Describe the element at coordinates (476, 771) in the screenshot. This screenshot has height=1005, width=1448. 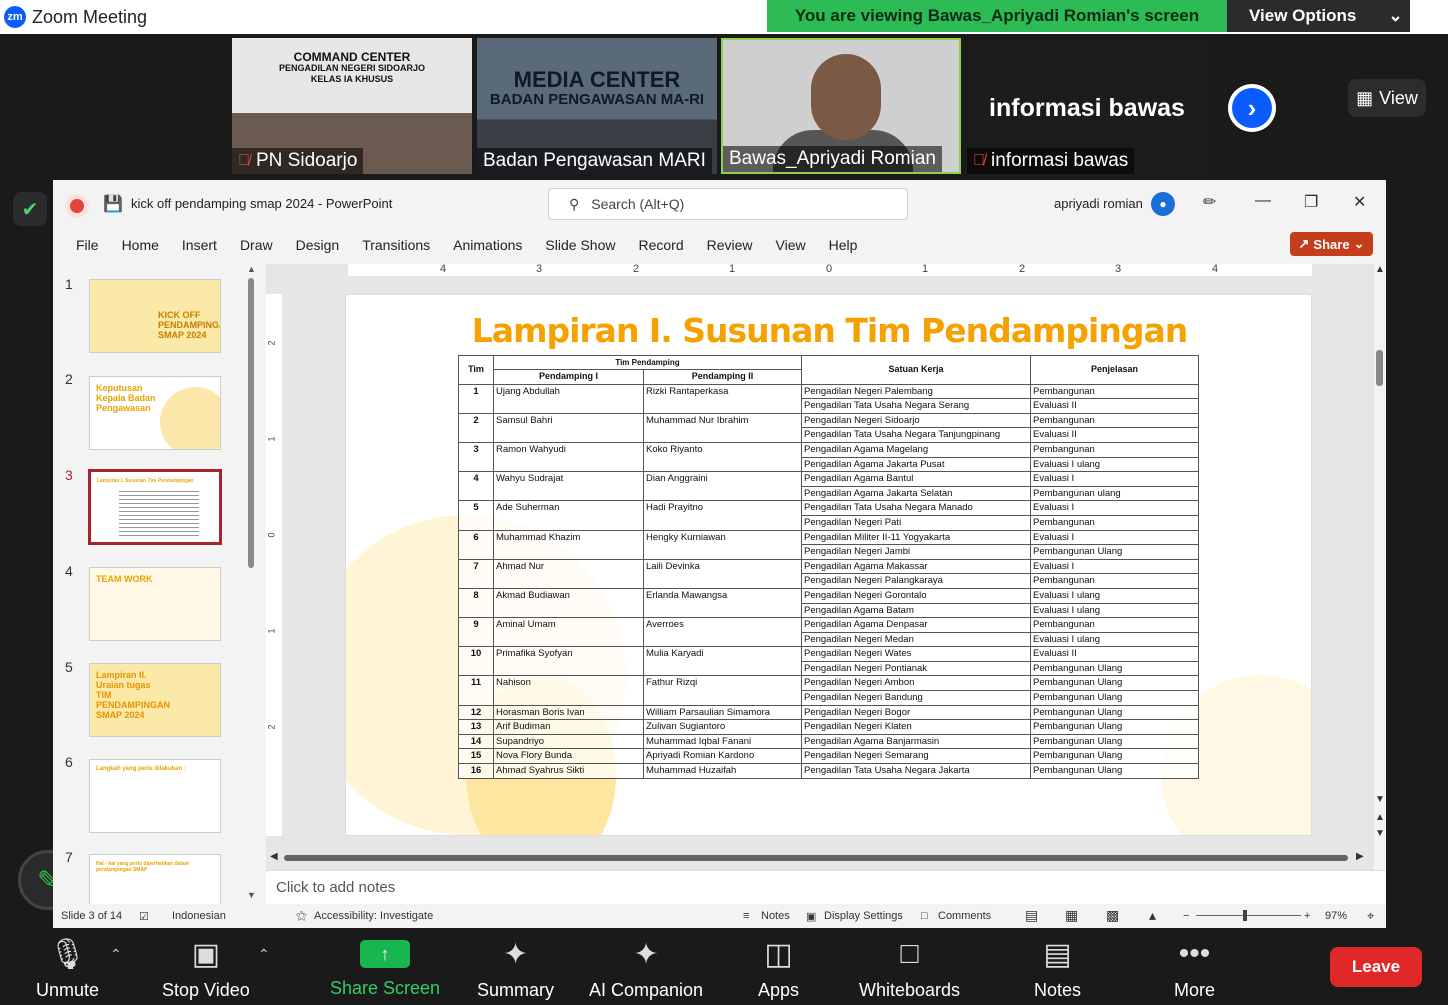
I see `team-number: 16` at that location.